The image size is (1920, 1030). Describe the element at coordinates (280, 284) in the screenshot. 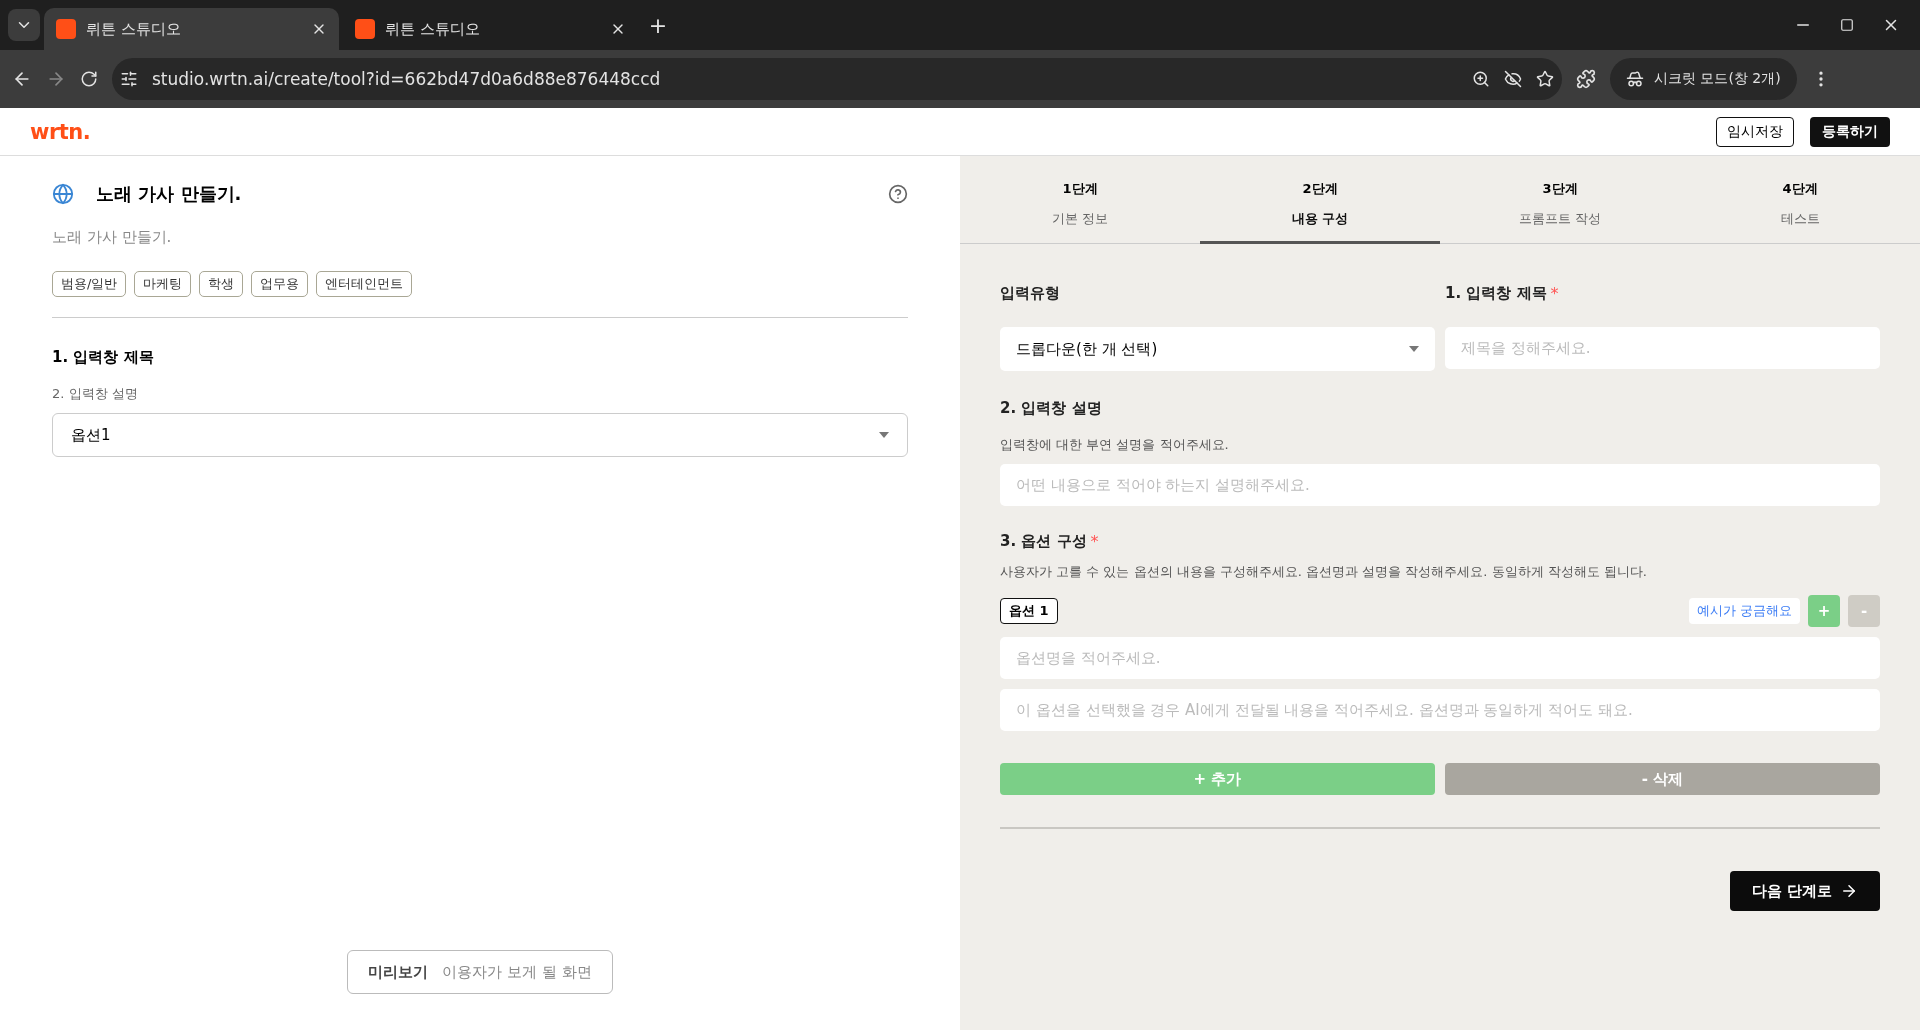

I see `category-tag: 업무용` at that location.